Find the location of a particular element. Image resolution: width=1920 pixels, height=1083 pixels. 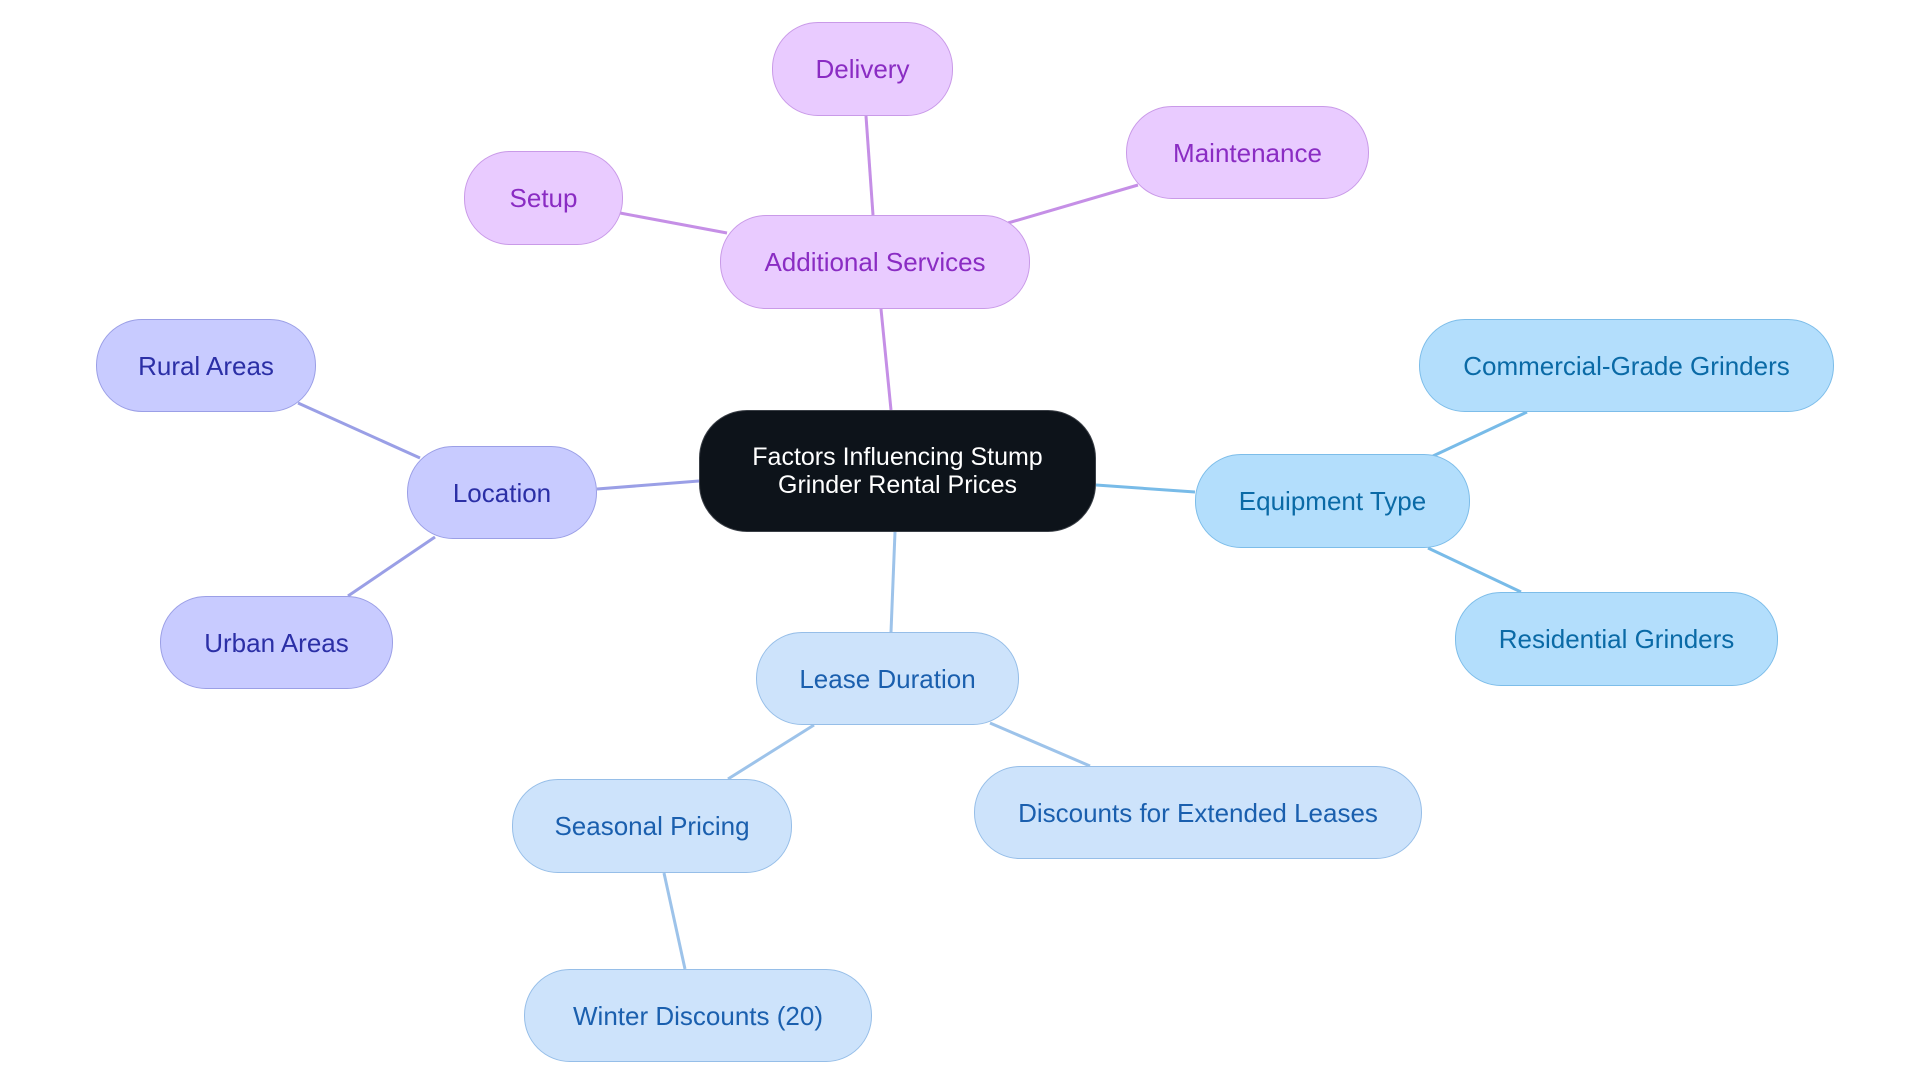

edge-root-equipment-type is located at coordinates (1145, 488).